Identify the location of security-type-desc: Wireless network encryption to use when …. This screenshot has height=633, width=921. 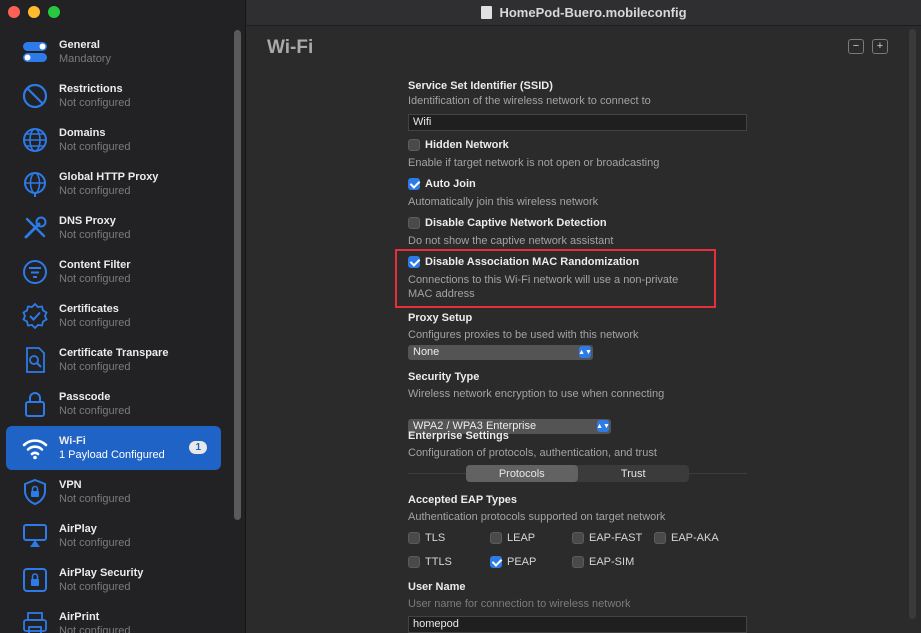
(536, 394).